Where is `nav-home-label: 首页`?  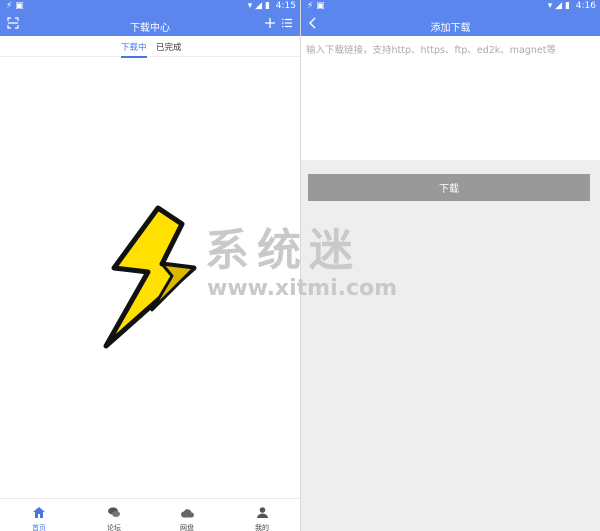
nav-home-label: 首页 is located at coordinates (39, 527).